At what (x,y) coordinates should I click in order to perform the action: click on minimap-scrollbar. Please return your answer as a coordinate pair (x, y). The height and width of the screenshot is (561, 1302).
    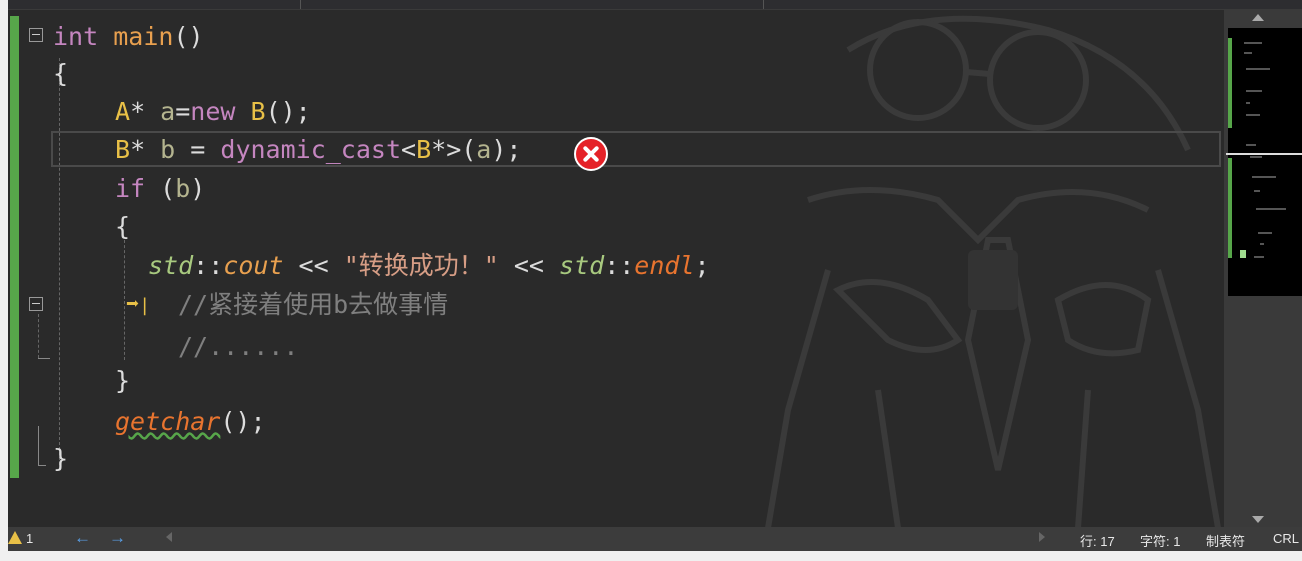
    Looking at the image, I should click on (1263, 269).